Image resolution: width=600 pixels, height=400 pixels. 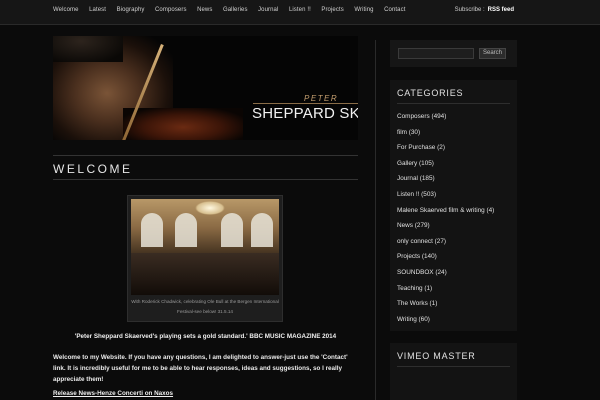 I want to click on rss-feed-link: RSS feed, so click(x=501, y=10).